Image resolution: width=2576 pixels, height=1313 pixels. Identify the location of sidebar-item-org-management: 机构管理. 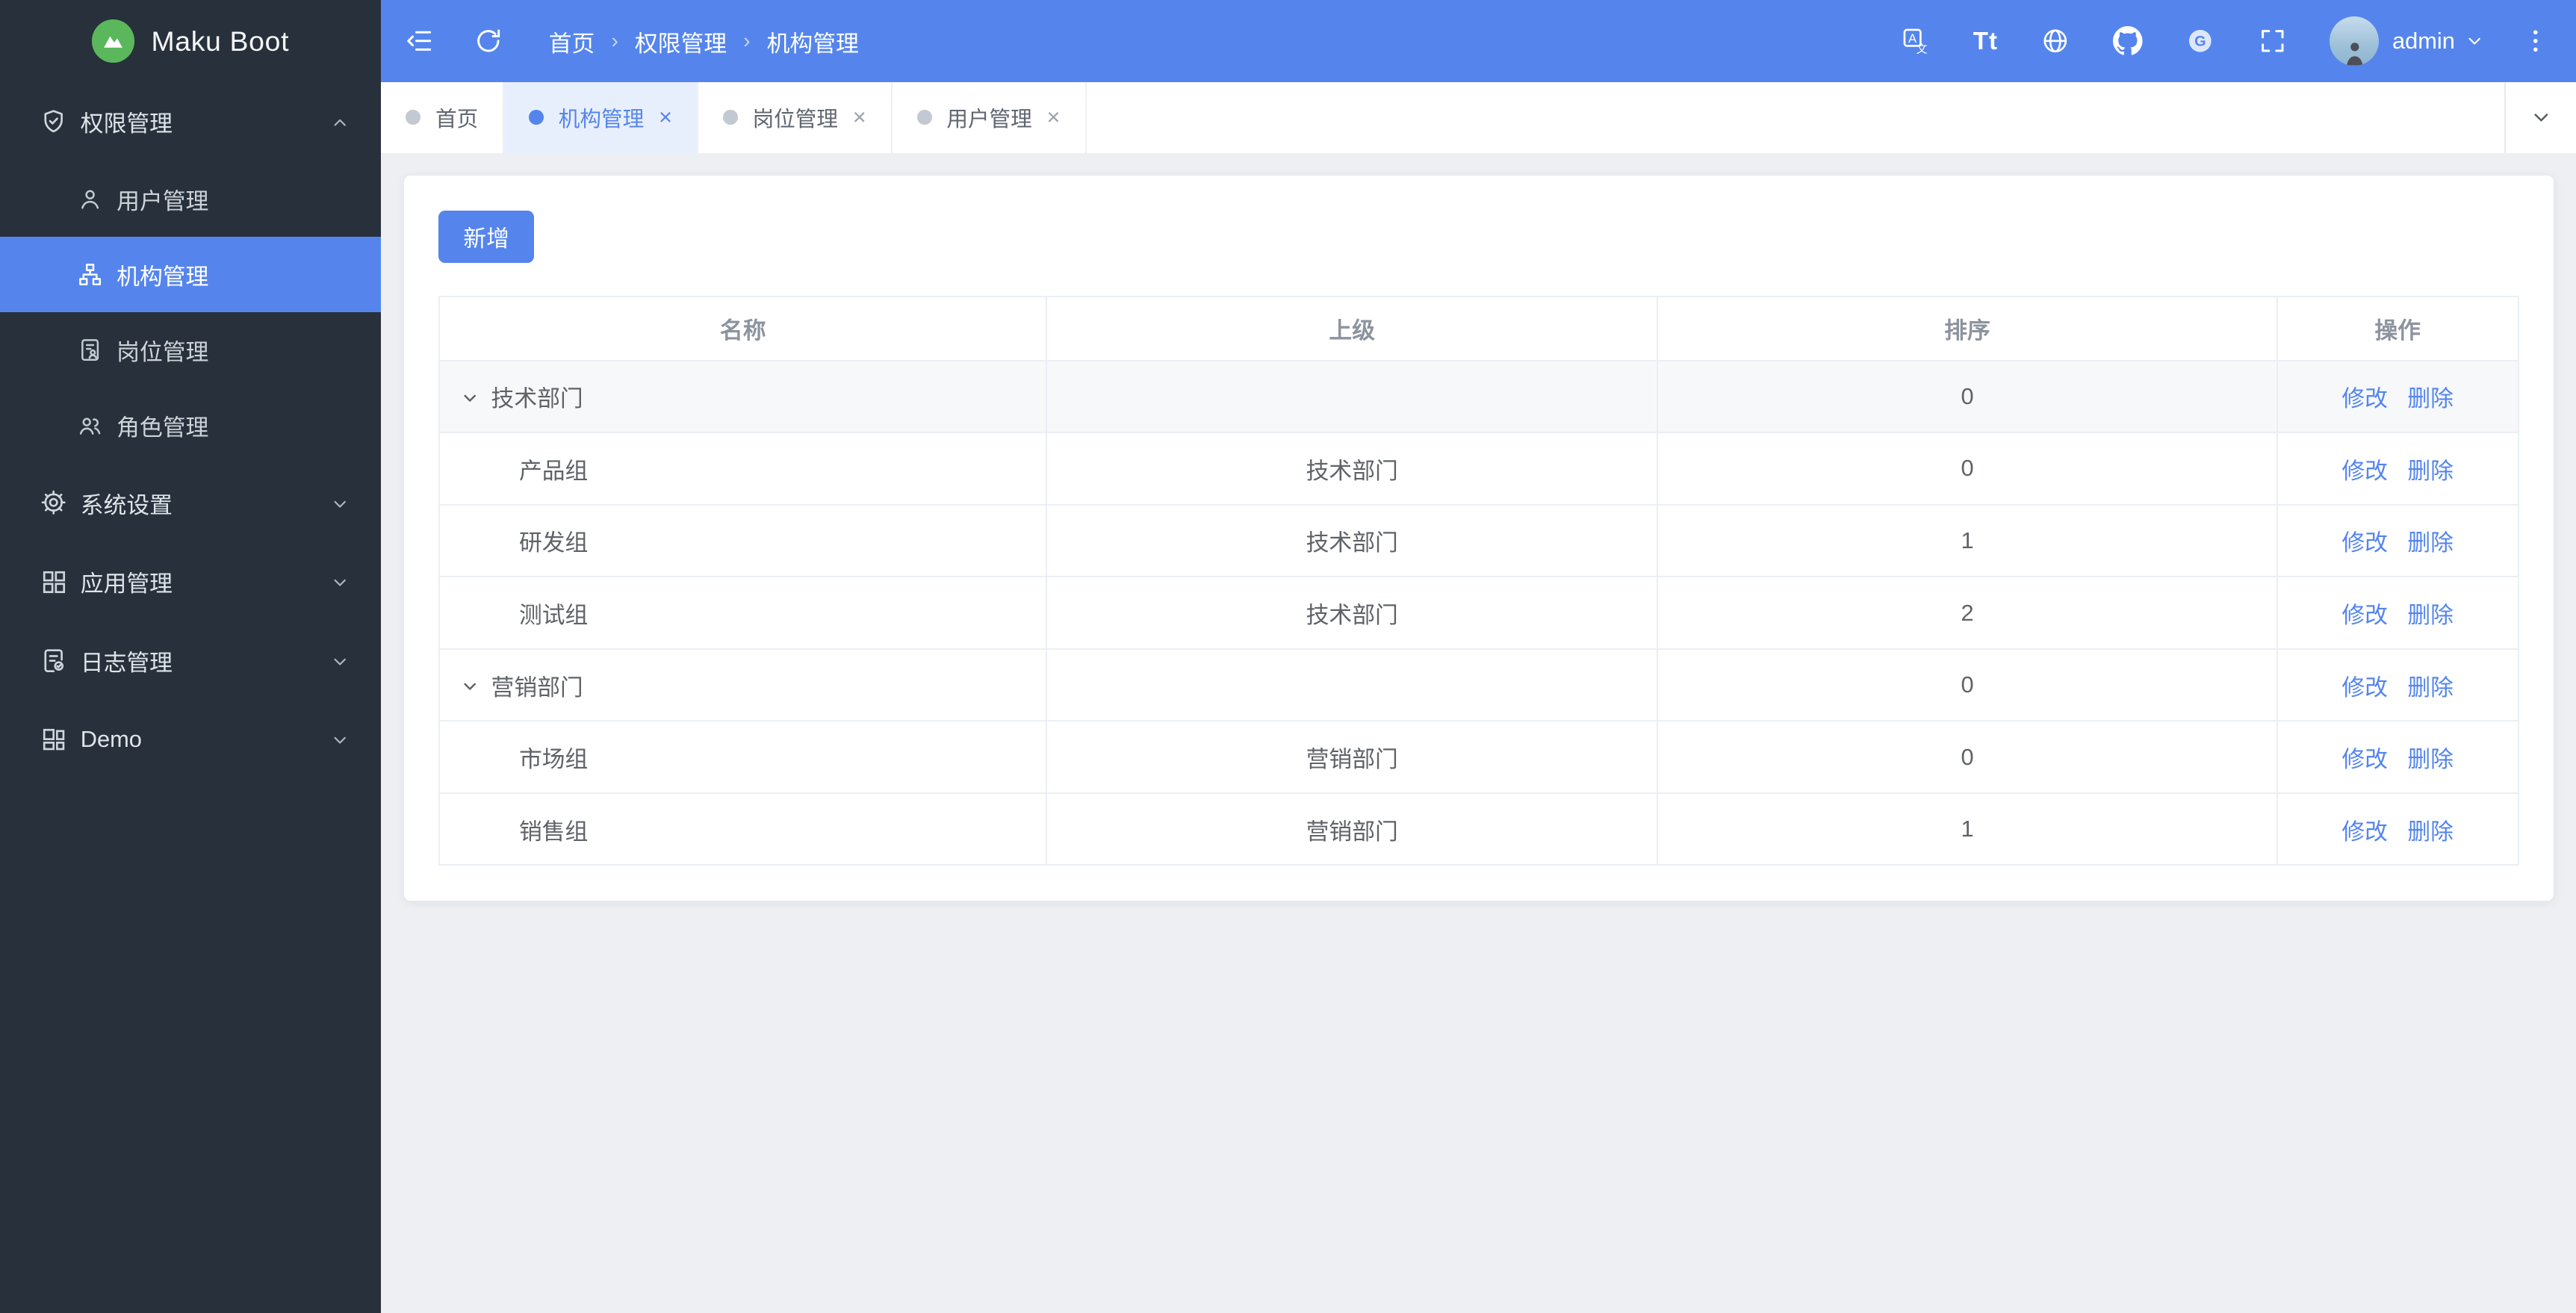
(191, 274).